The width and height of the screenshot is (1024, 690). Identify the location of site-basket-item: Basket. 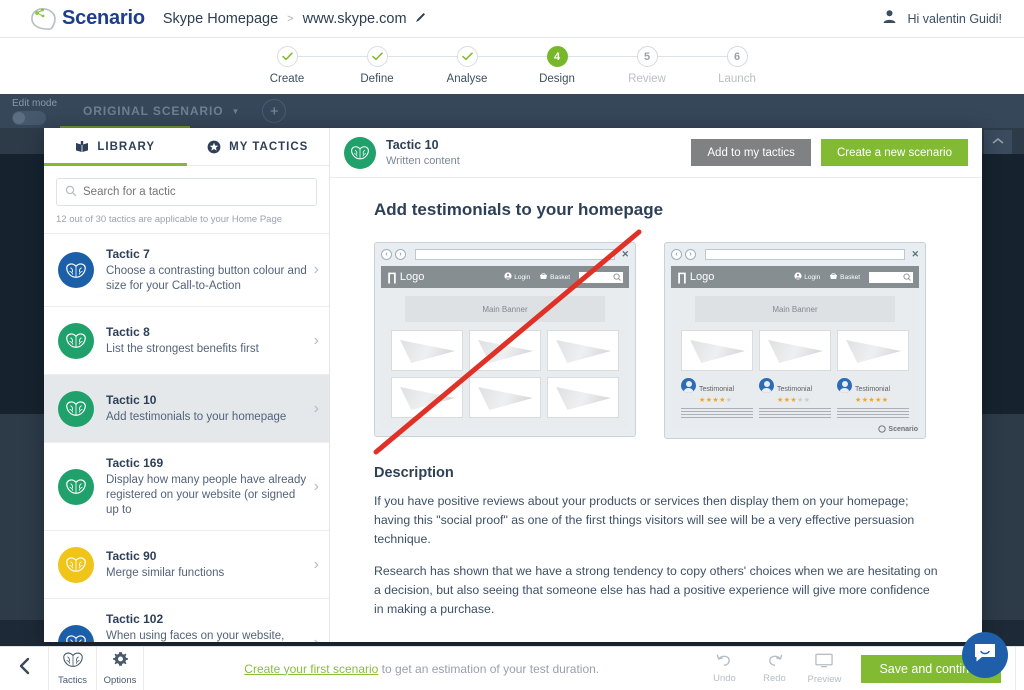
(844, 277).